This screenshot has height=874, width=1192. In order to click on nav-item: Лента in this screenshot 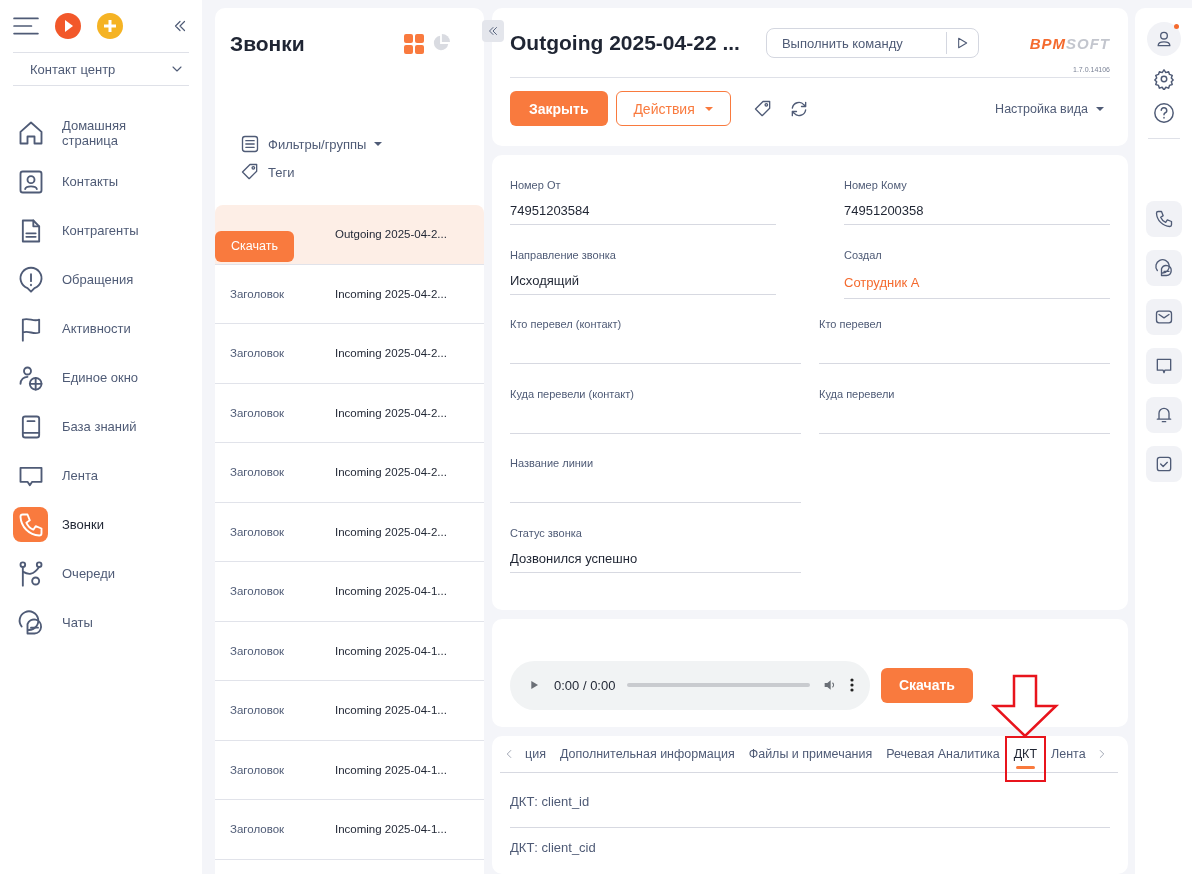, I will do `click(101, 475)`.